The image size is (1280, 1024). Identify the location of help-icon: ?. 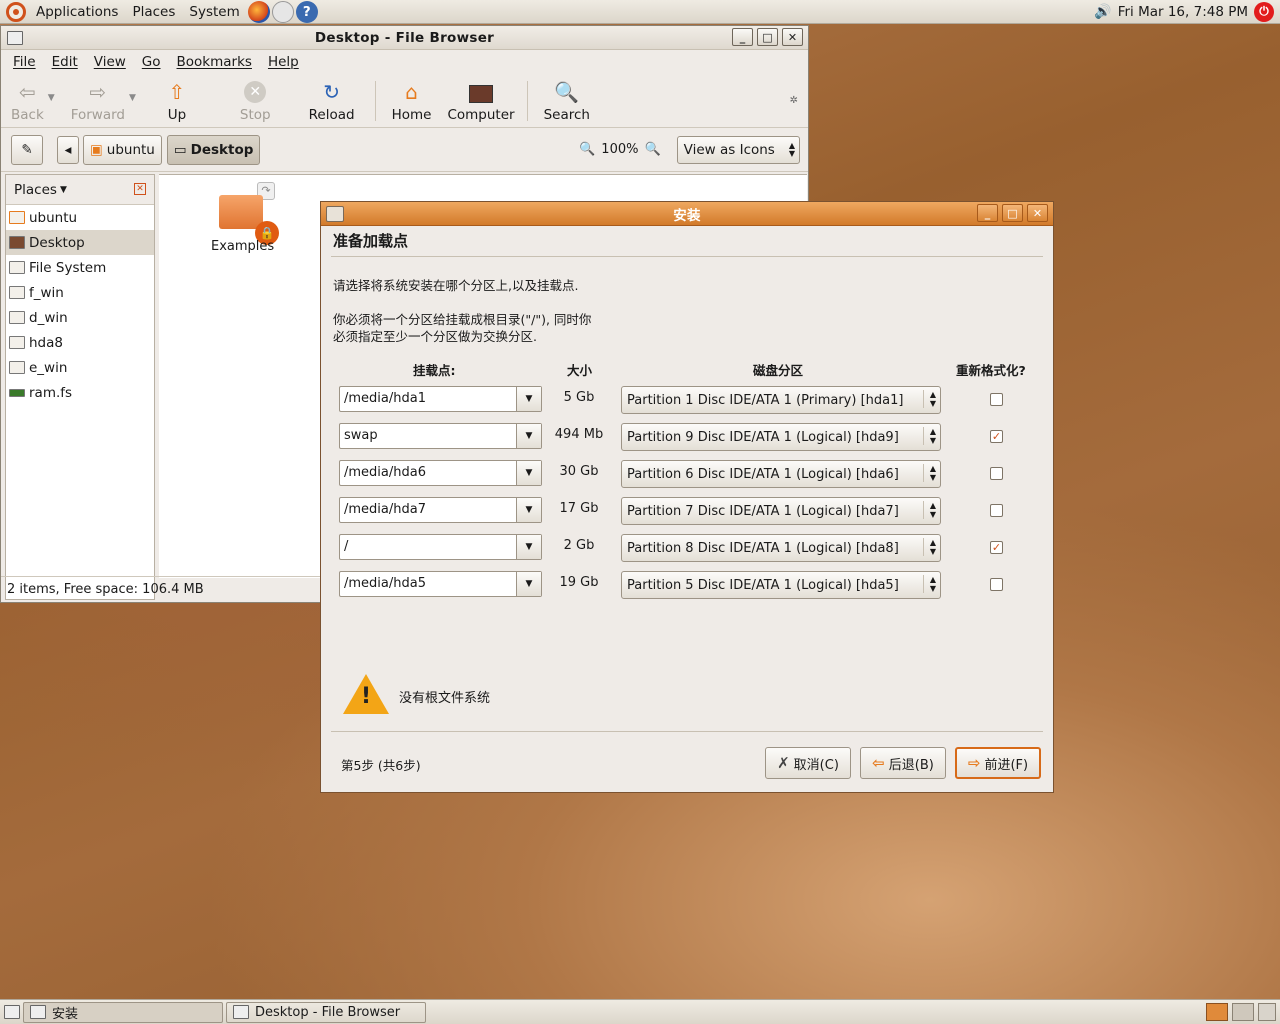
(306, 11).